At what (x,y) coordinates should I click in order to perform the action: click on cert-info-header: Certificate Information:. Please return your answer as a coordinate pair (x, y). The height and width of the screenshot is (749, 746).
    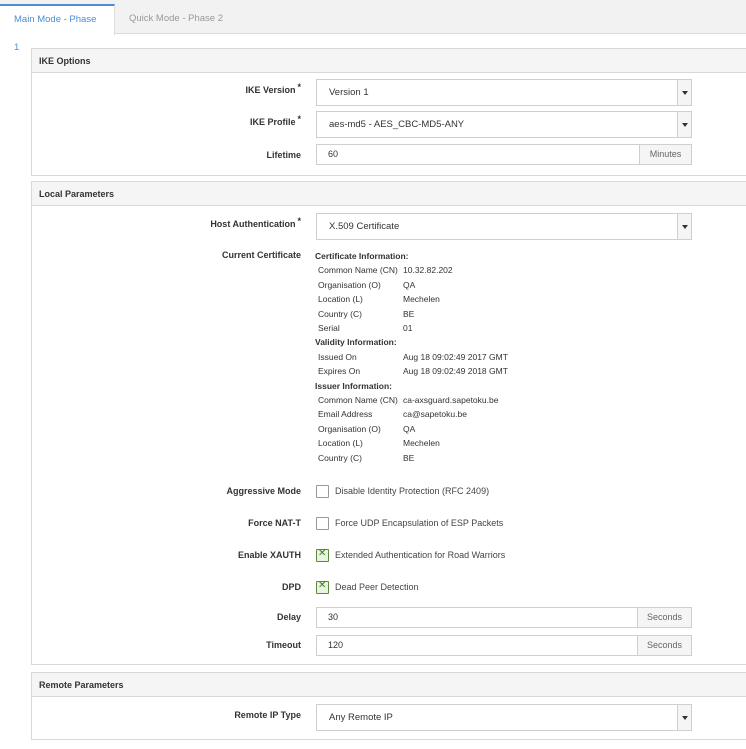
    Looking at the image, I should click on (362, 256).